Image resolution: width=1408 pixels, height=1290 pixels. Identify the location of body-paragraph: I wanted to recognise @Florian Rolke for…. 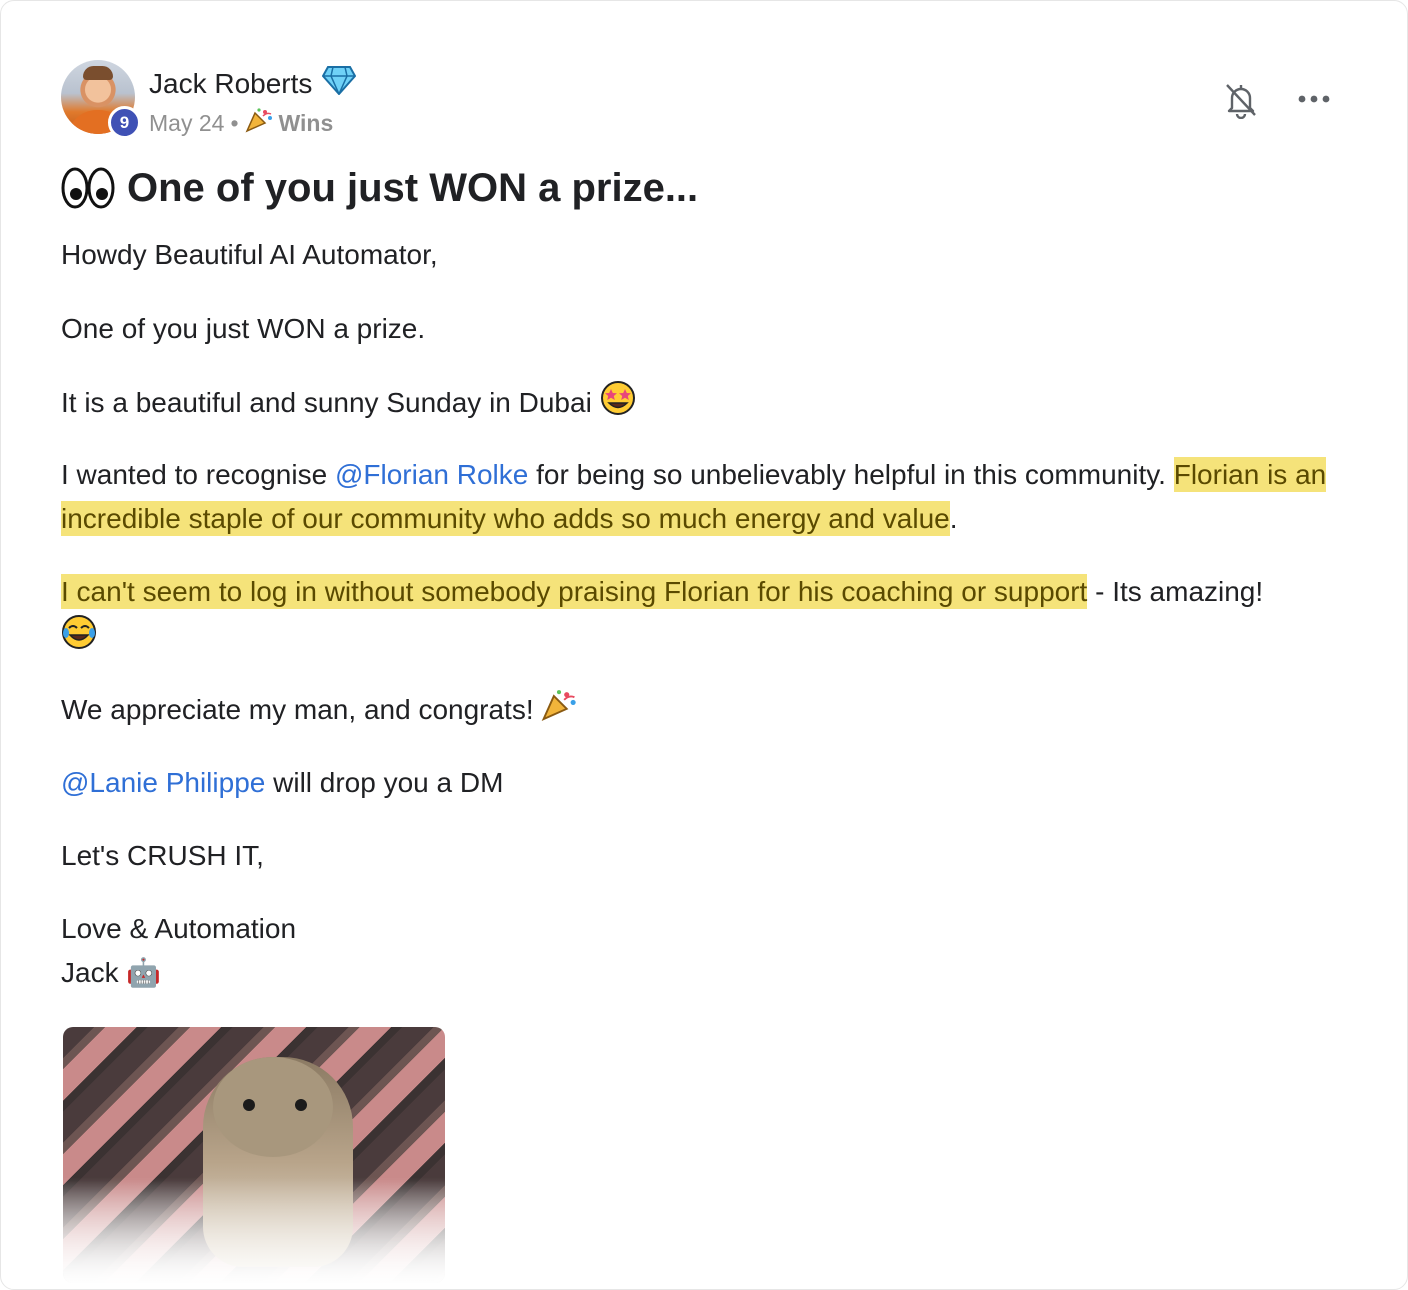
(706, 497).